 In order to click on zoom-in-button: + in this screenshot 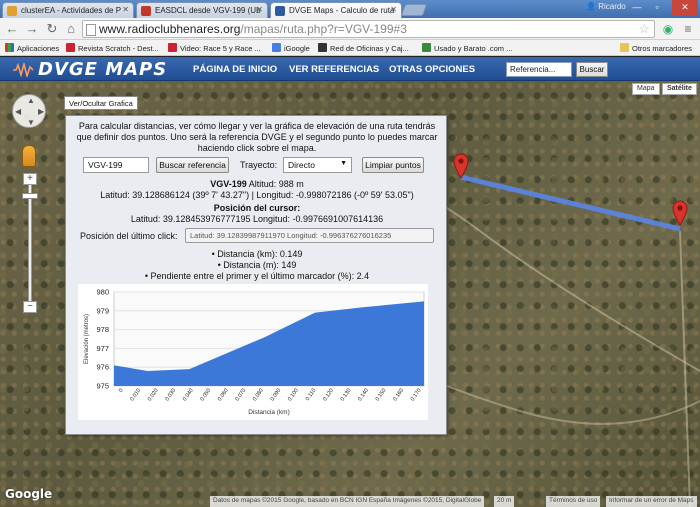, I will do `click(30, 179)`.